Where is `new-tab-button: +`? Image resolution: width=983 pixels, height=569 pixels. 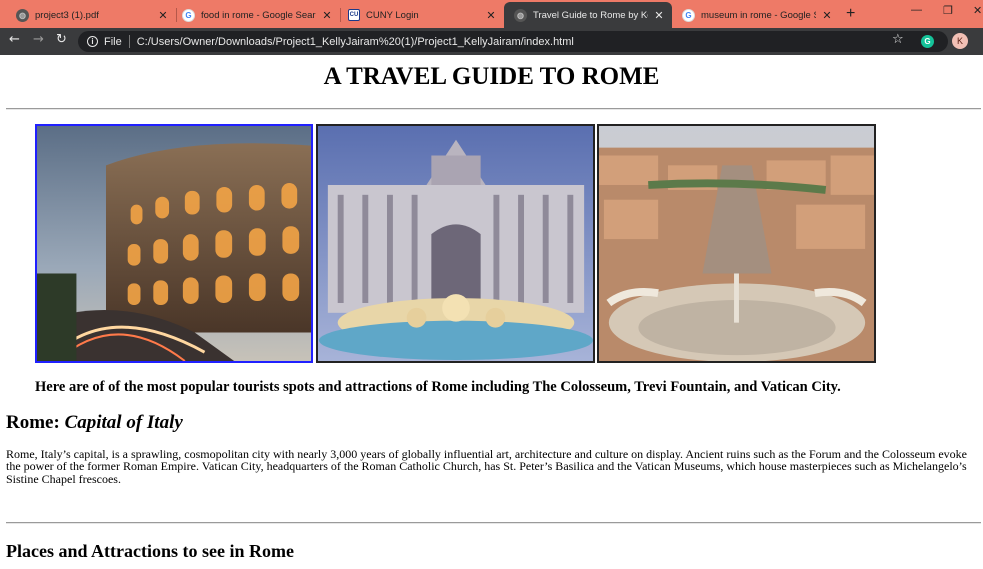
new-tab-button: + is located at coordinates (850, 14).